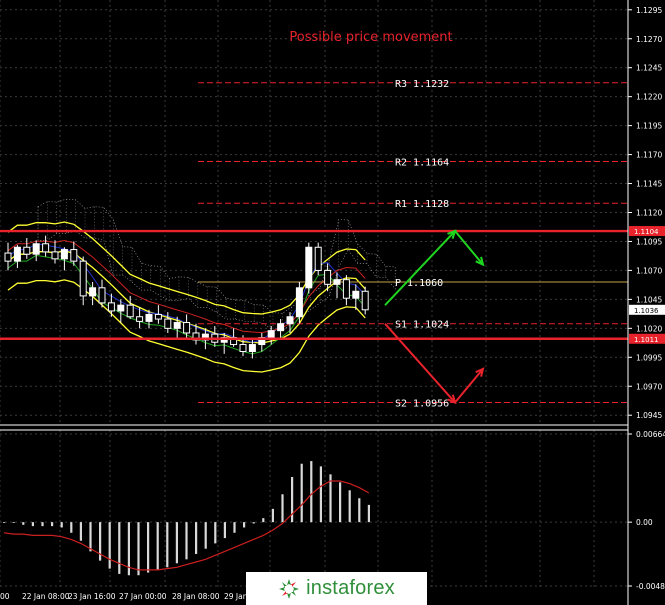  I want to click on price-tick-label: 1.1220, so click(649, 97).